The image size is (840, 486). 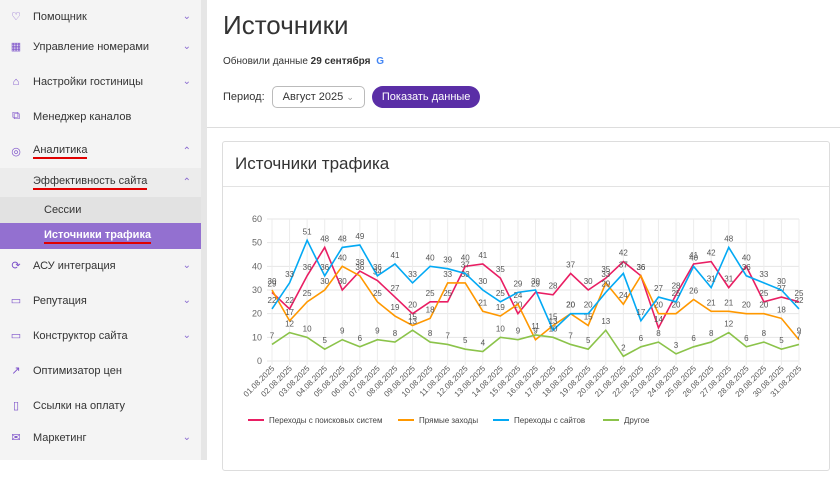 What do you see at coordinates (395, 288) in the screenshot?
I see `data-label: 27` at bounding box center [395, 288].